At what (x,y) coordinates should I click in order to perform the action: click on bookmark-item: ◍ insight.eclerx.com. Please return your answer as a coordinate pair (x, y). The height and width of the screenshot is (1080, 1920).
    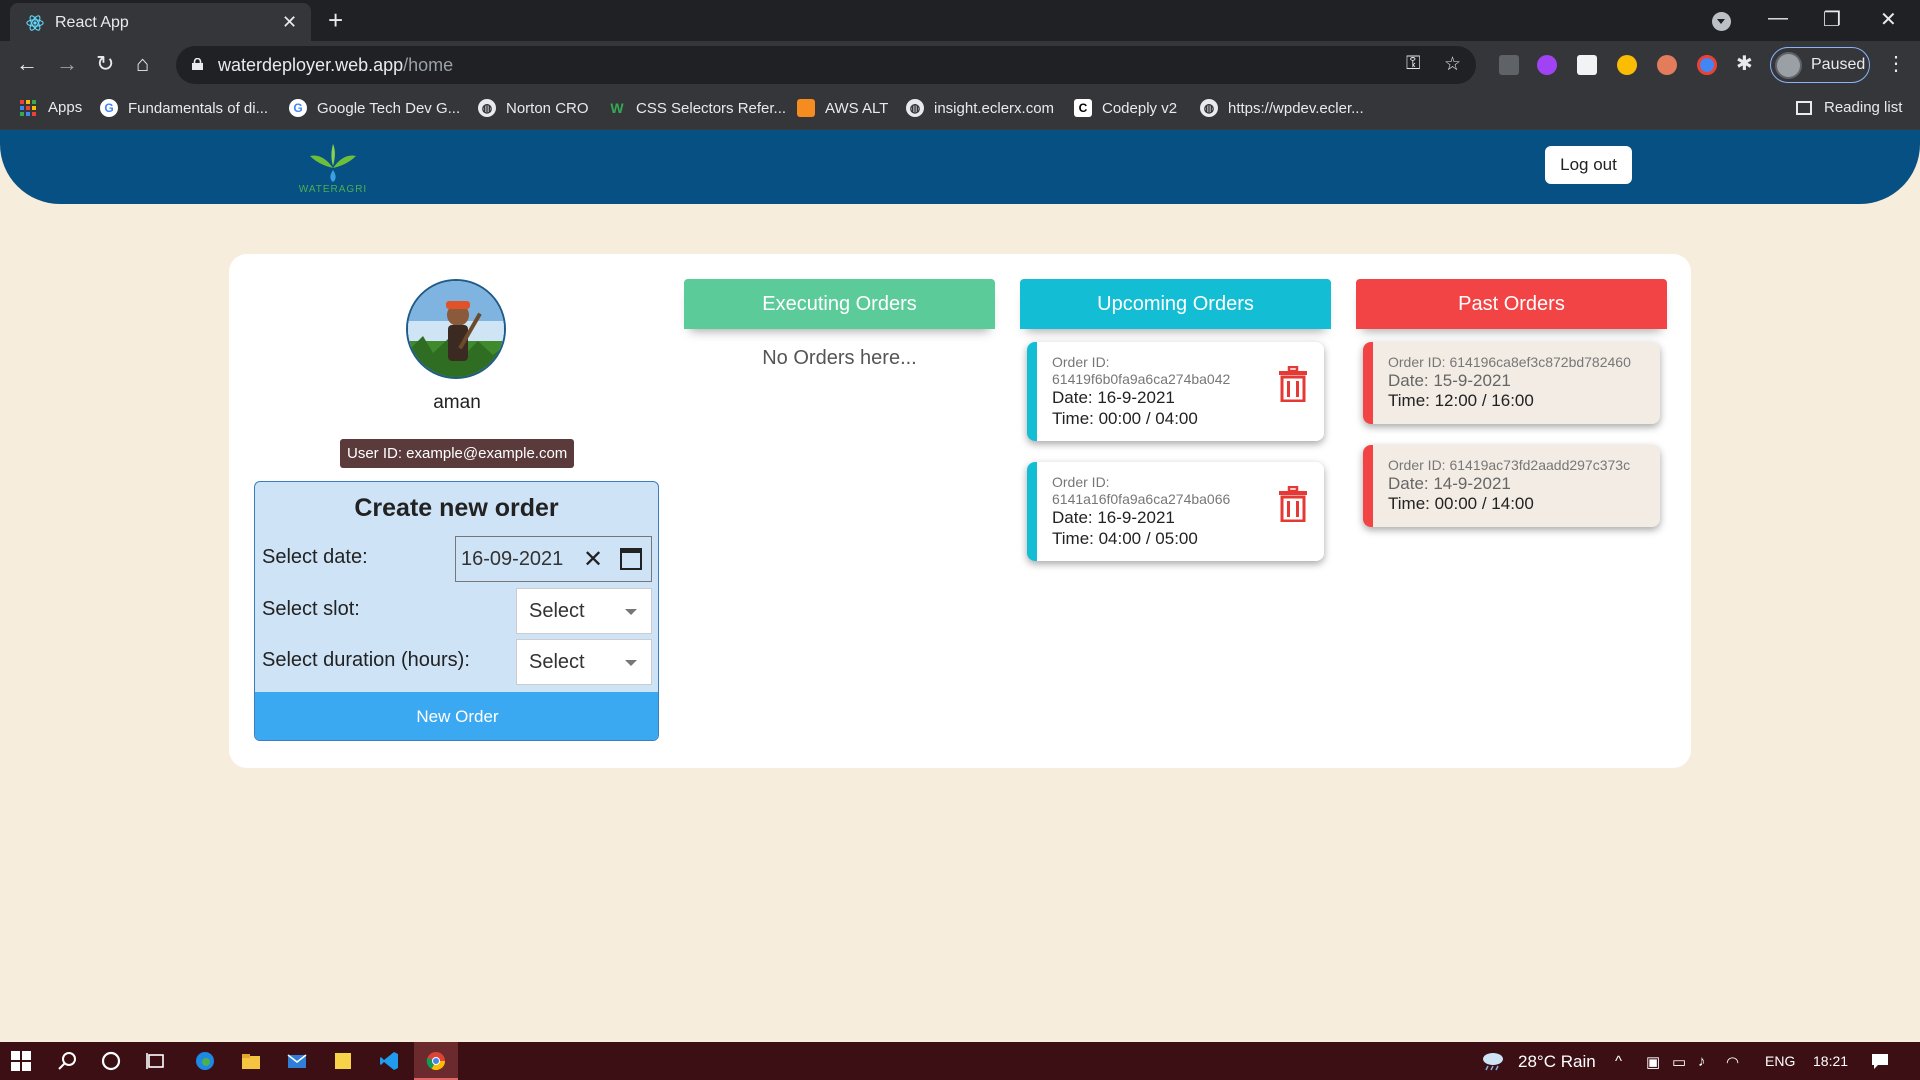
    Looking at the image, I should click on (980, 108).